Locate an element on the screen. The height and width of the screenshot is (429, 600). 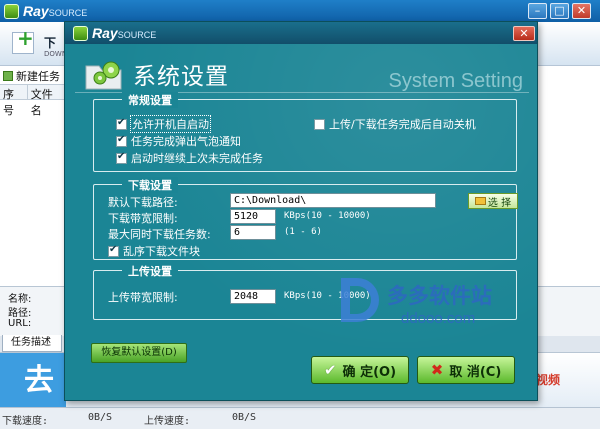
download-bandwidth-label: 下载带宽限制: is located at coordinates (143, 218).